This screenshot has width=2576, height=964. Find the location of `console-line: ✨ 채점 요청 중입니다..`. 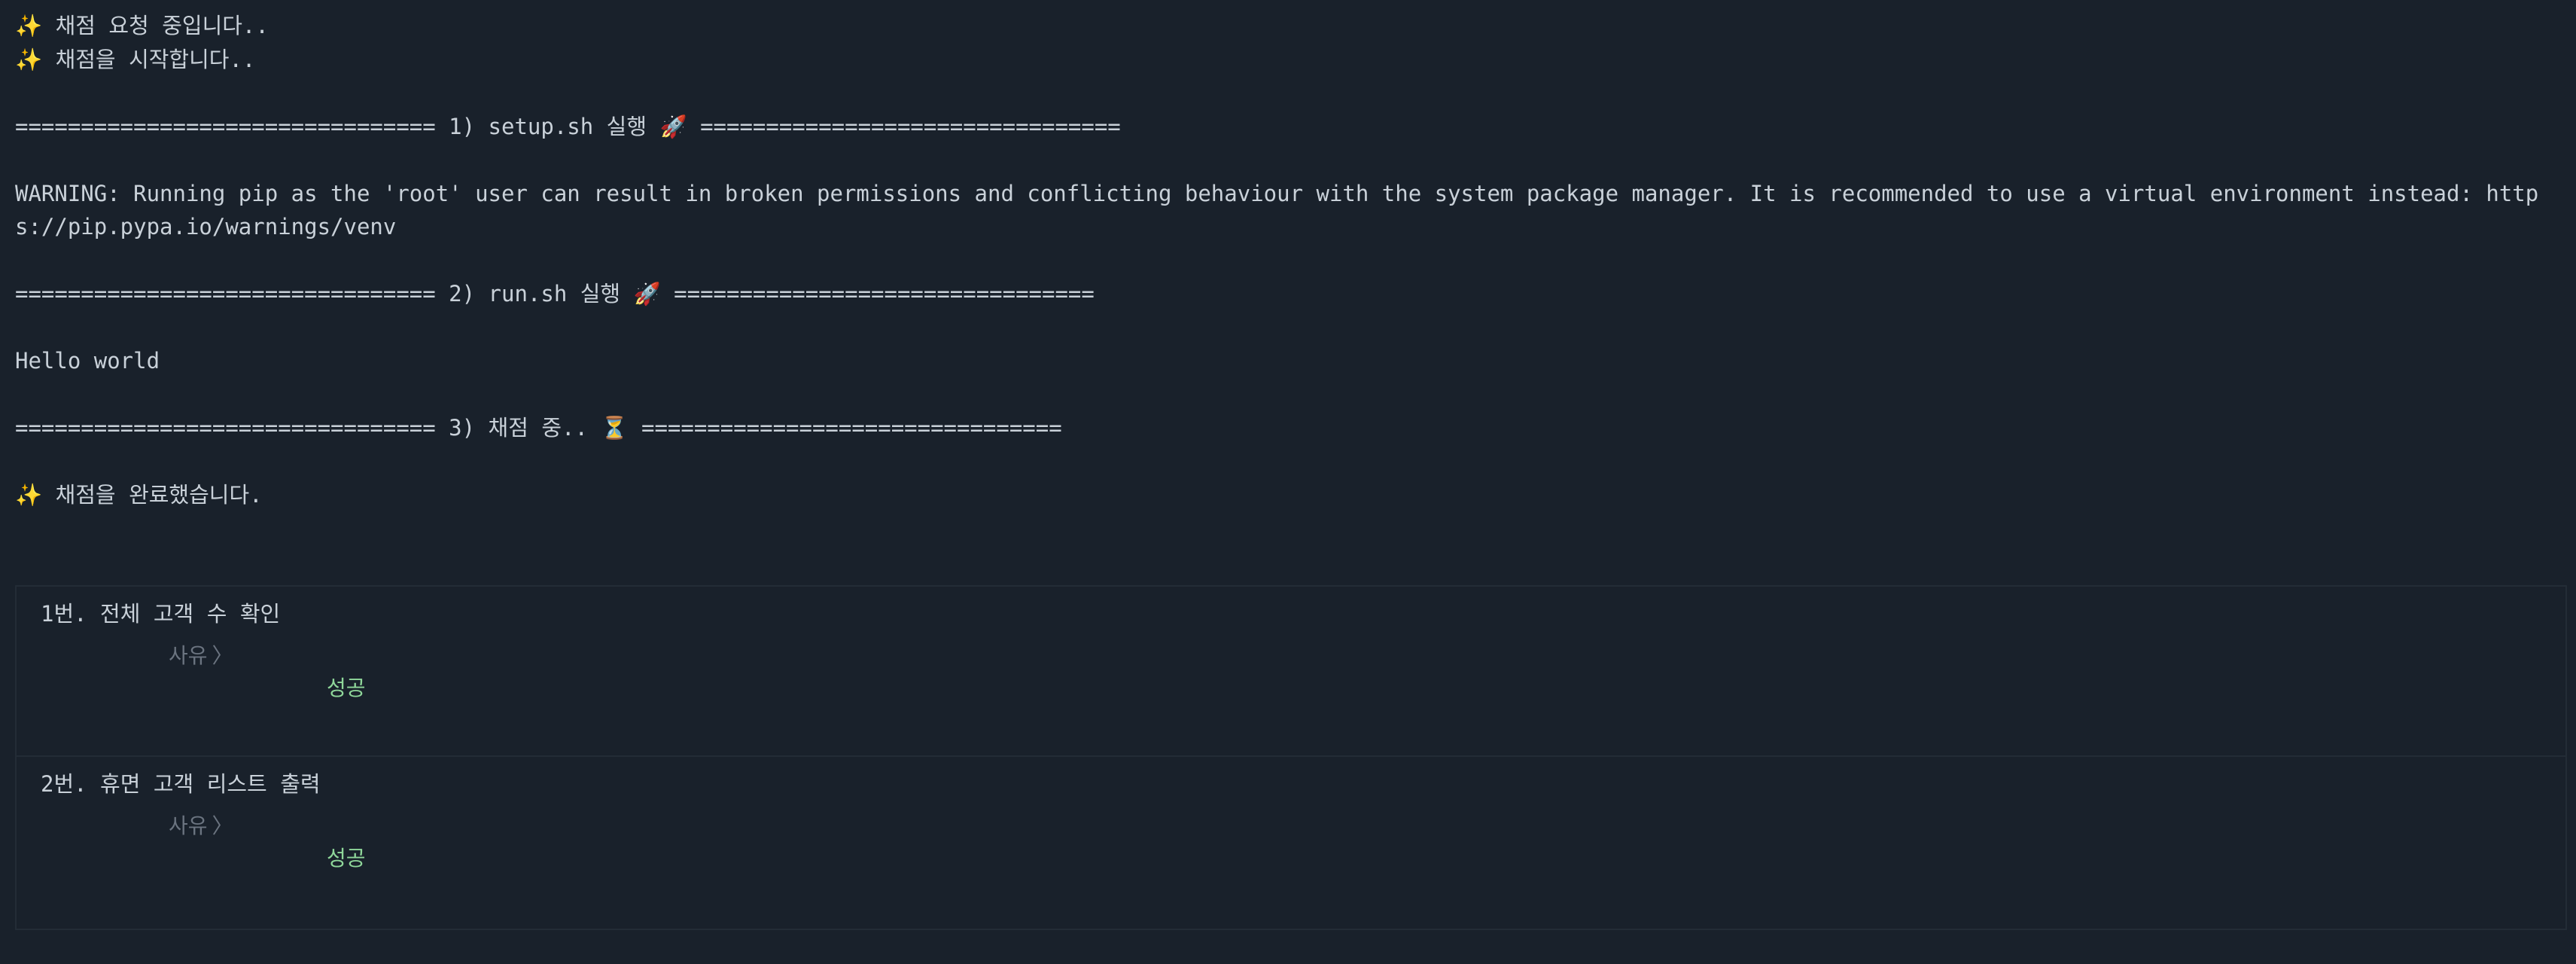

console-line: ✨ 채점 요청 중입니다.. is located at coordinates (142, 26).